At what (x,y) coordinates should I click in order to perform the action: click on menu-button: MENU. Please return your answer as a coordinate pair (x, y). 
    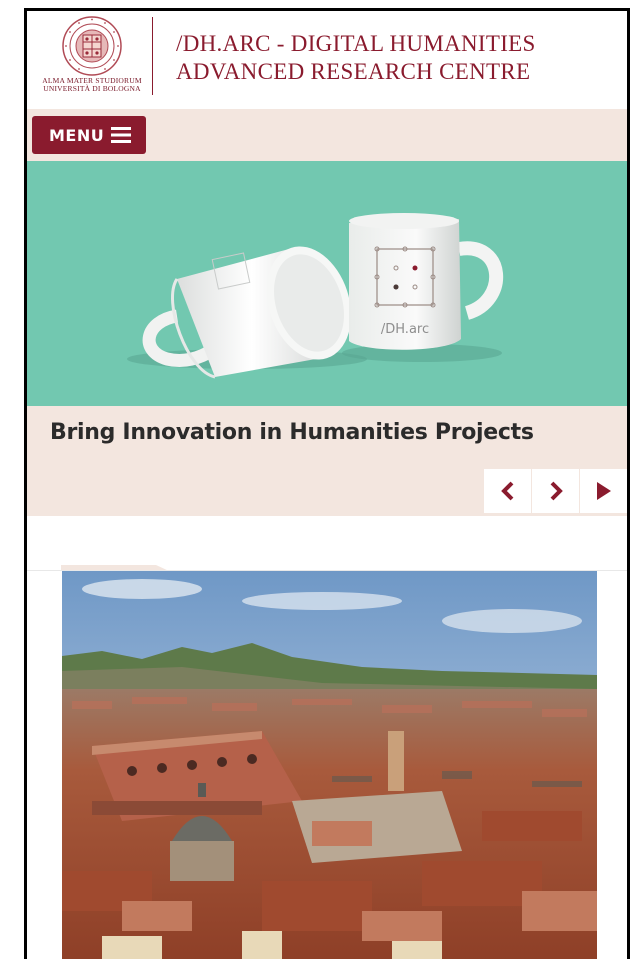
    Looking at the image, I should click on (89, 135).